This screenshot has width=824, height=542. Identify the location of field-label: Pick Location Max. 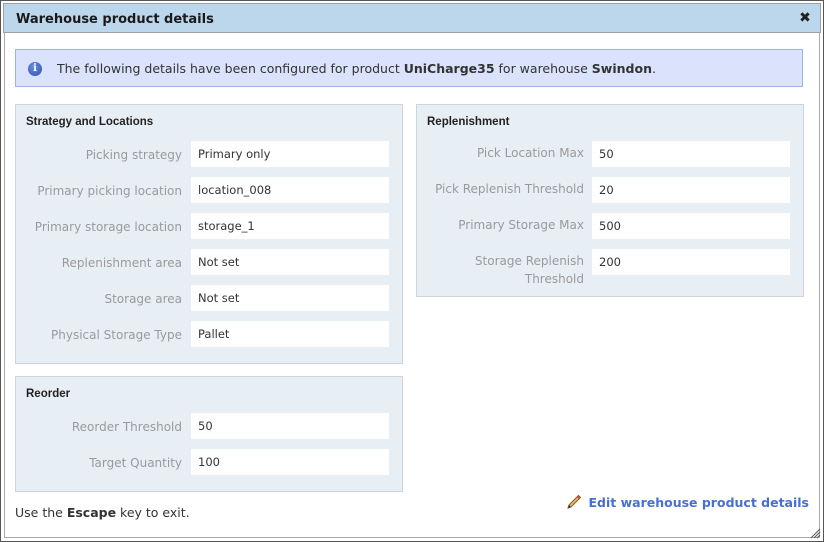
(530, 153).